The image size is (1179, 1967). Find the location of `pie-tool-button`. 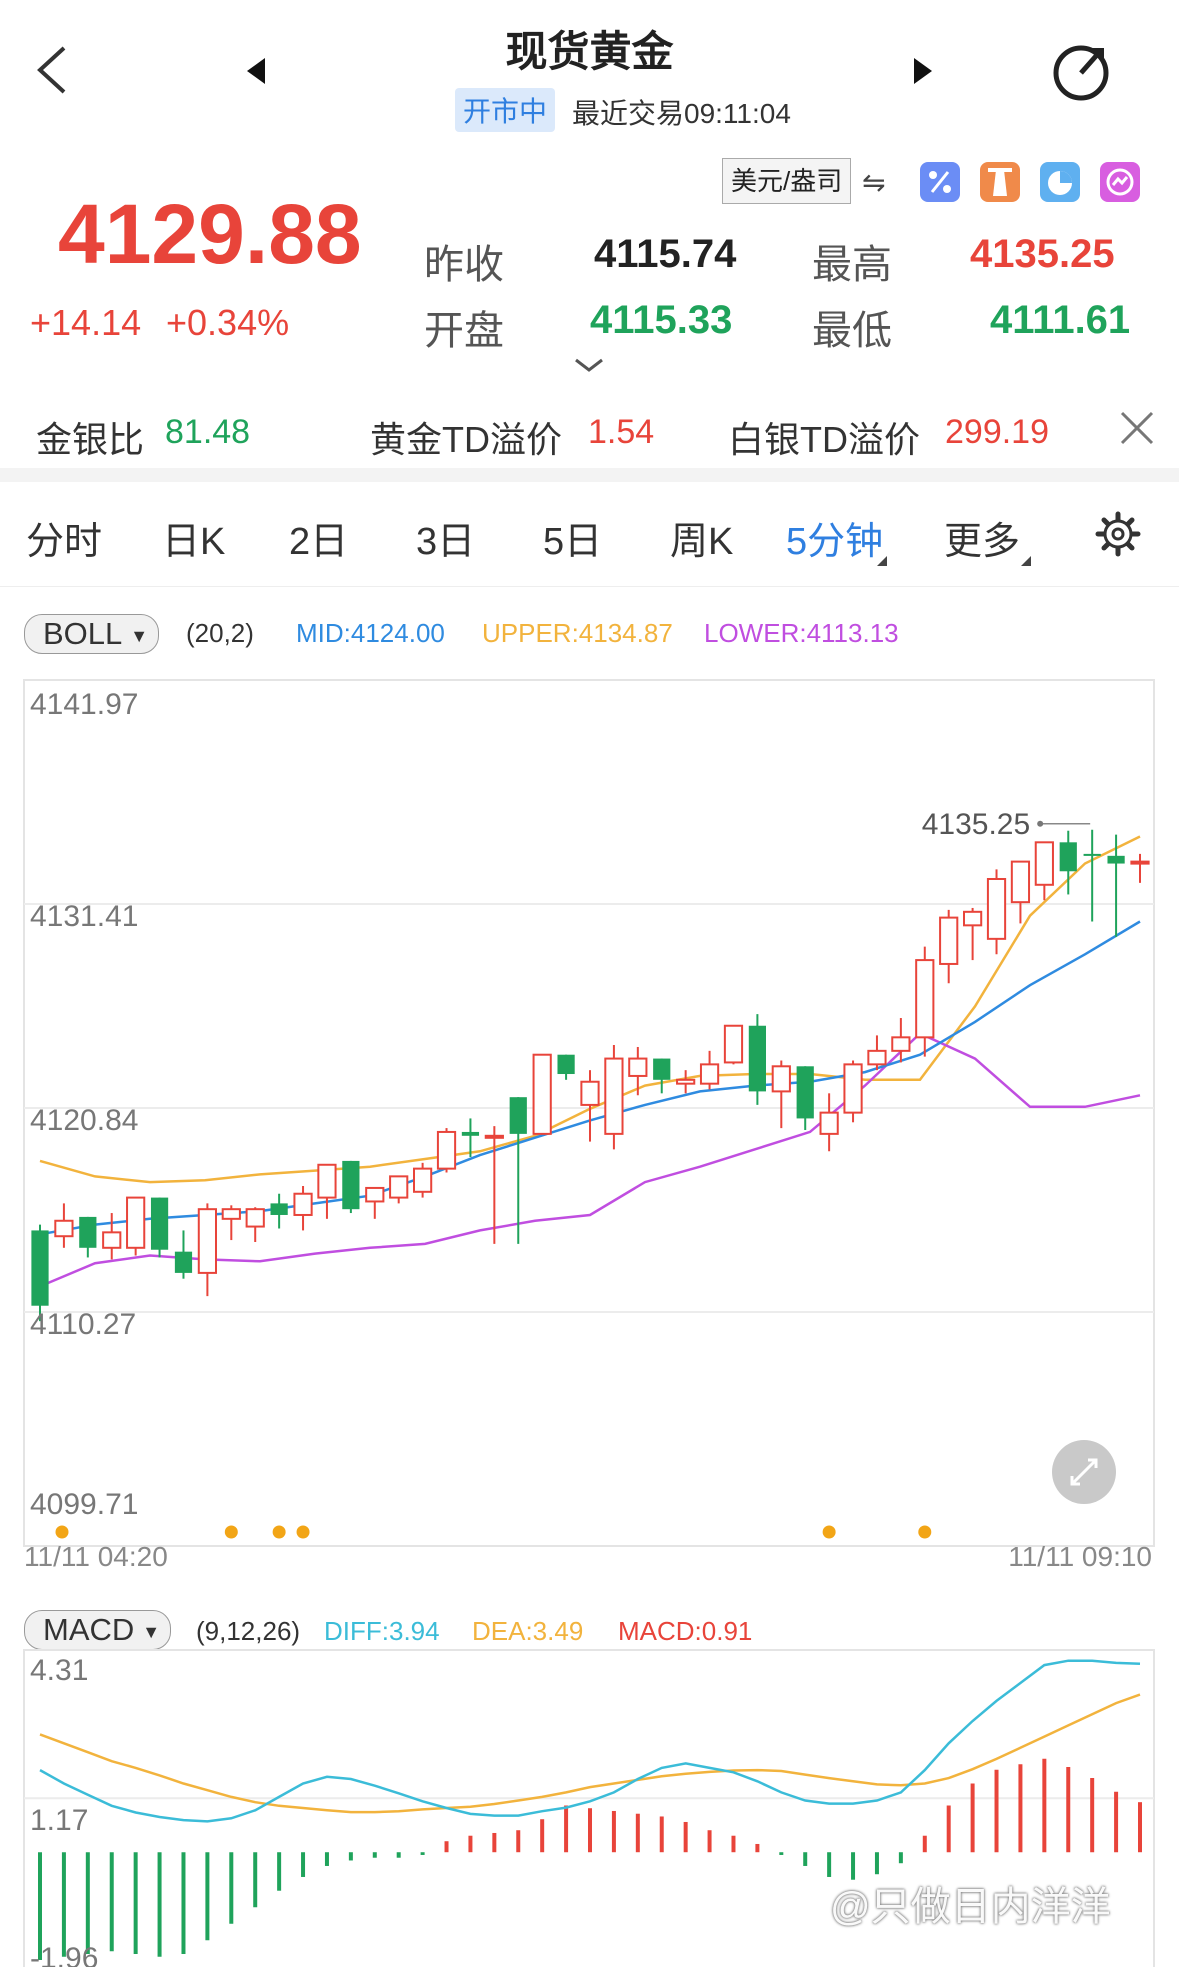

pie-tool-button is located at coordinates (1060, 182).